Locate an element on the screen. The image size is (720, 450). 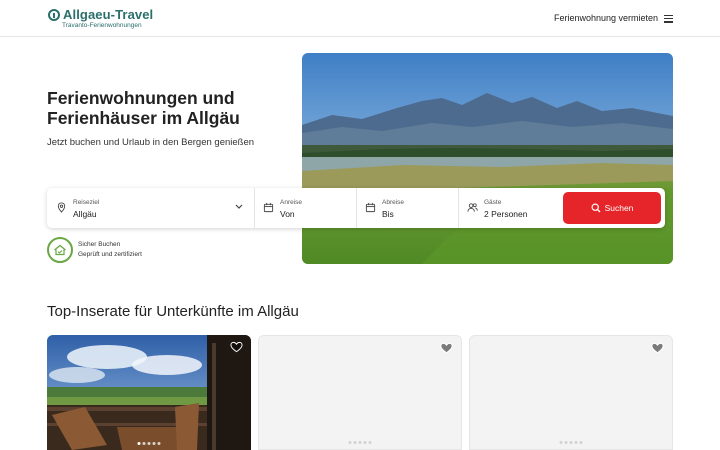
guests-icon is located at coordinates (472, 207).